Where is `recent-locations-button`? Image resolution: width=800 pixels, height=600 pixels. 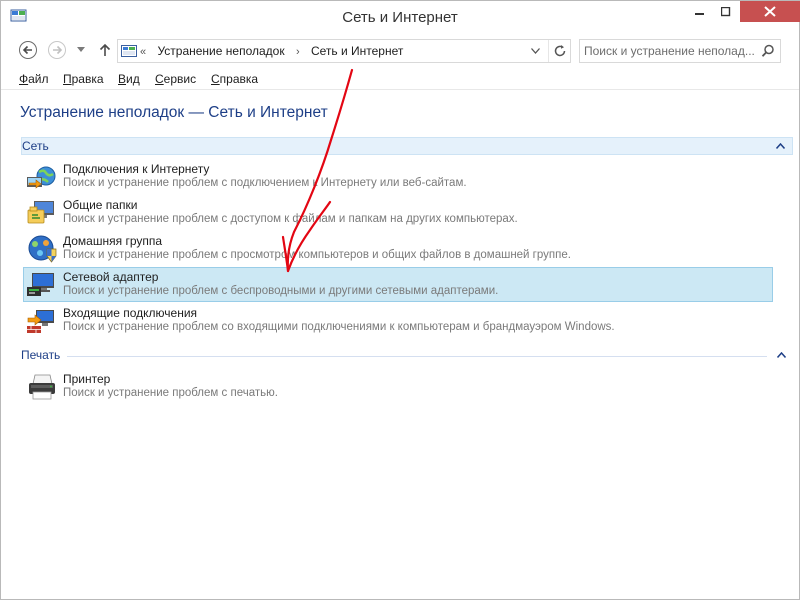
recent-locations-button is located at coordinates (81, 50).